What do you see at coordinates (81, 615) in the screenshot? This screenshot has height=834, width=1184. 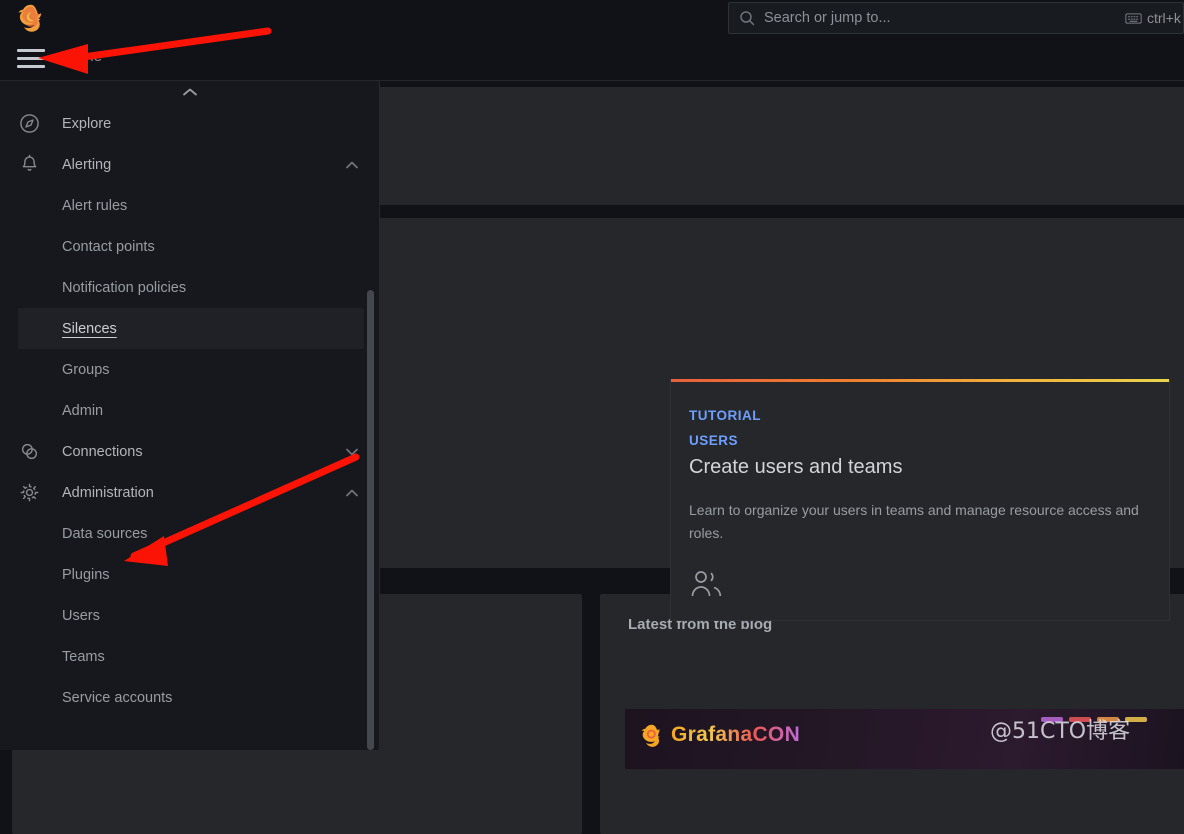 I see `sidebar-item-label: Users` at bounding box center [81, 615].